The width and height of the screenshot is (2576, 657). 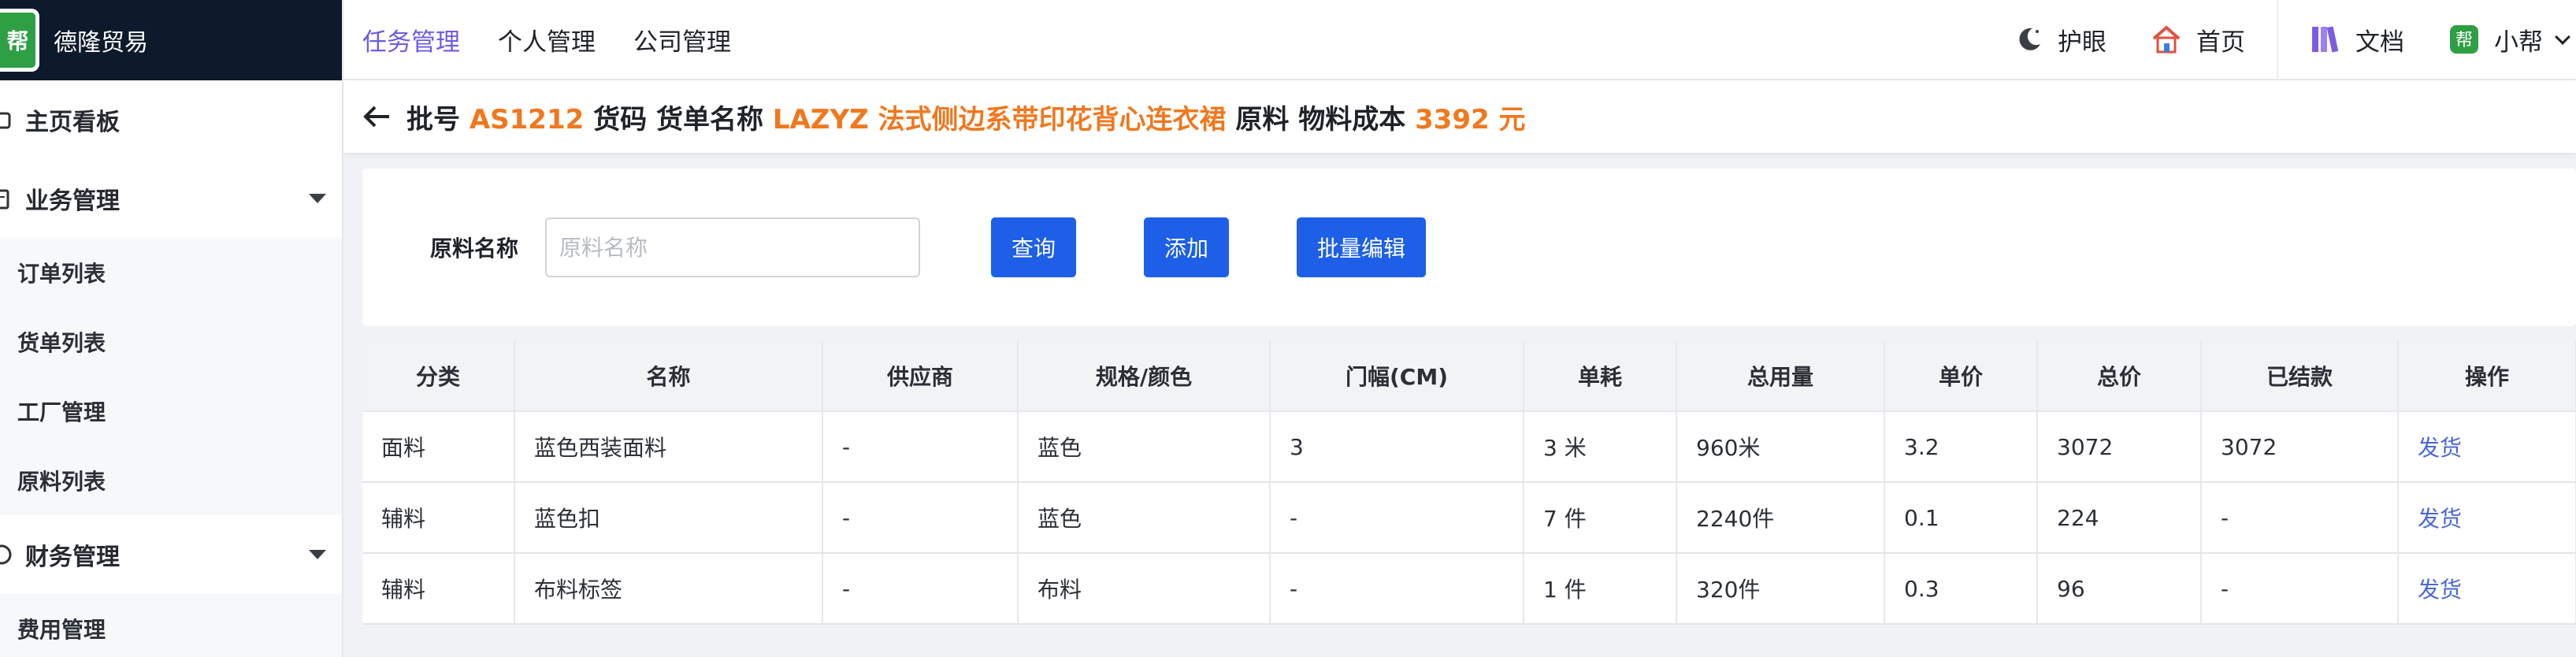 I want to click on column-header: 总用量, so click(x=1780, y=376).